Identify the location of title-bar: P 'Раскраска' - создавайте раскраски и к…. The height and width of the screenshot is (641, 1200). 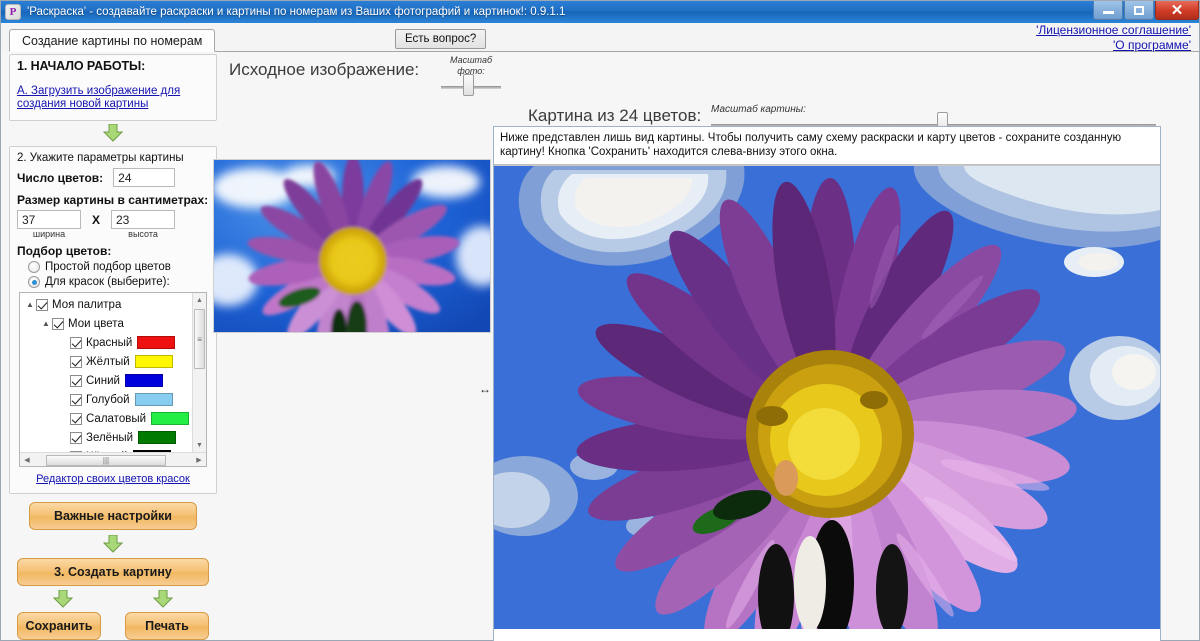
(600, 12).